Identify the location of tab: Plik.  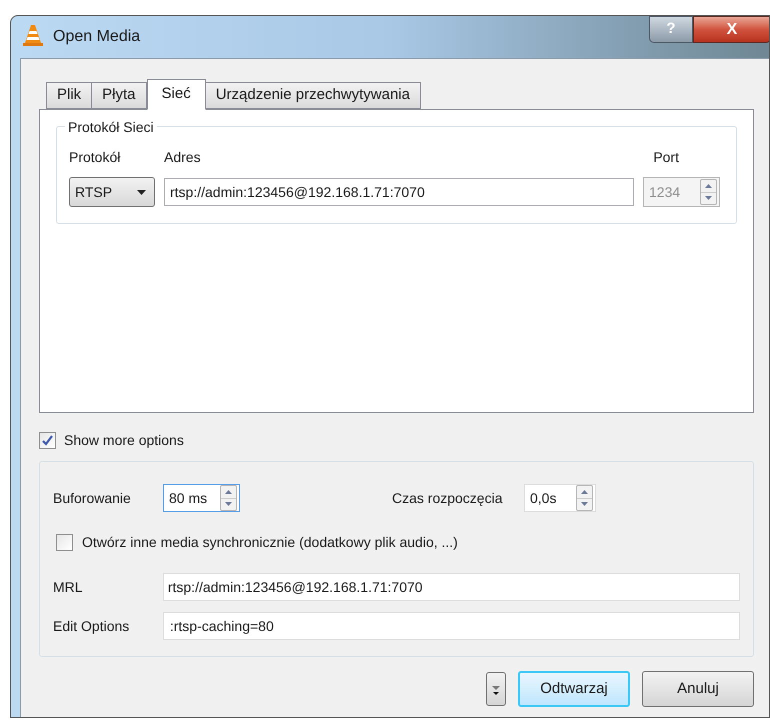
(69, 95).